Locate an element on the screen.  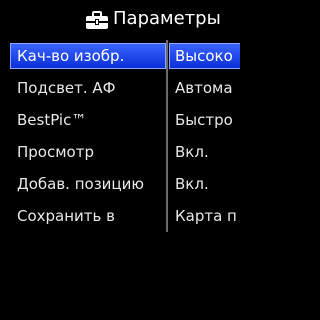
menu-row-image-quality: Кач-во изобр. Высоко is located at coordinates (120, 56).